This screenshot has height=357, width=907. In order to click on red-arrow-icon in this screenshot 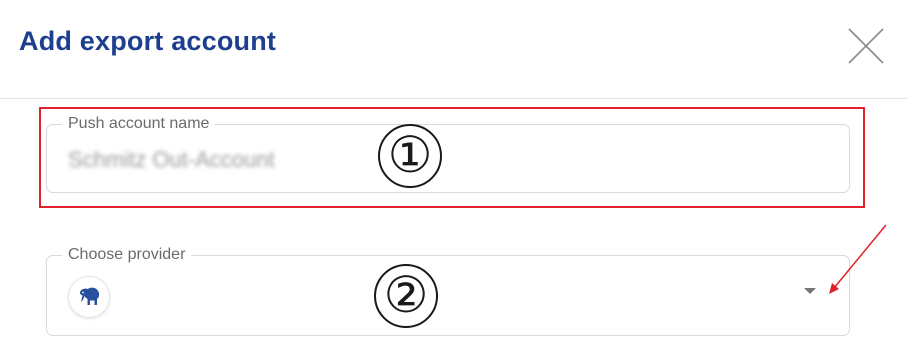, I will do `click(858, 259)`.